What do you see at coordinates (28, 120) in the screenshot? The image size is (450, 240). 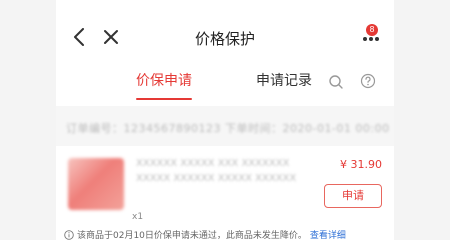 I see `left-backdrop` at bounding box center [28, 120].